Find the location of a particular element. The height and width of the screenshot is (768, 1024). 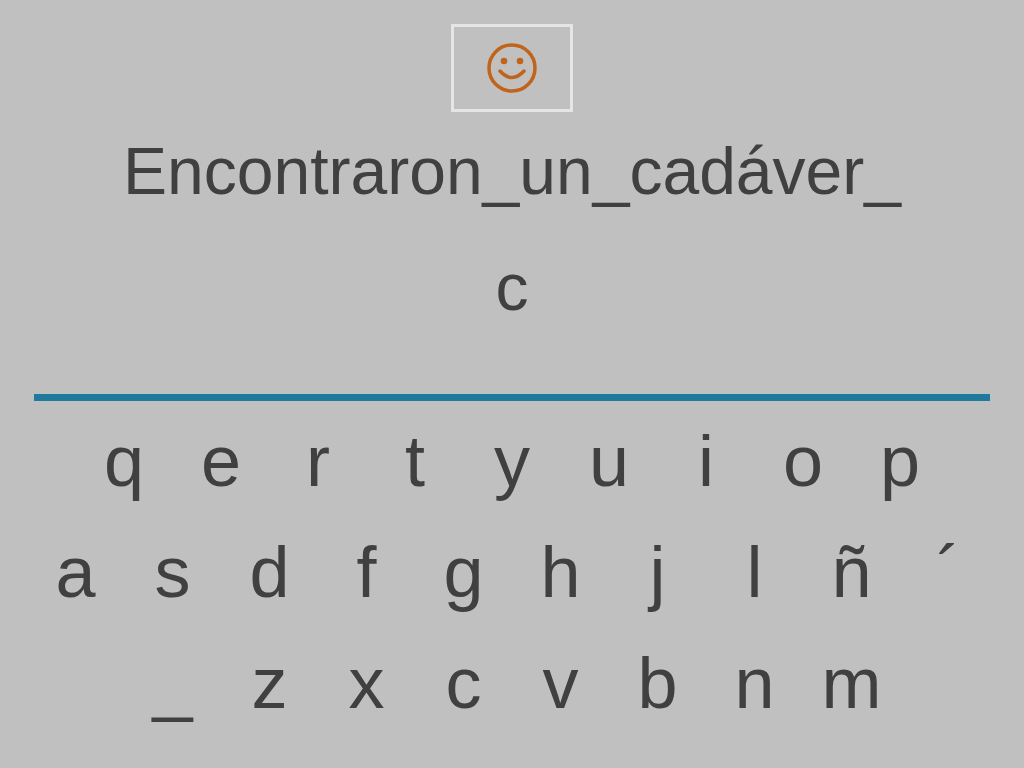

letter-key: h is located at coordinates (560, 571).